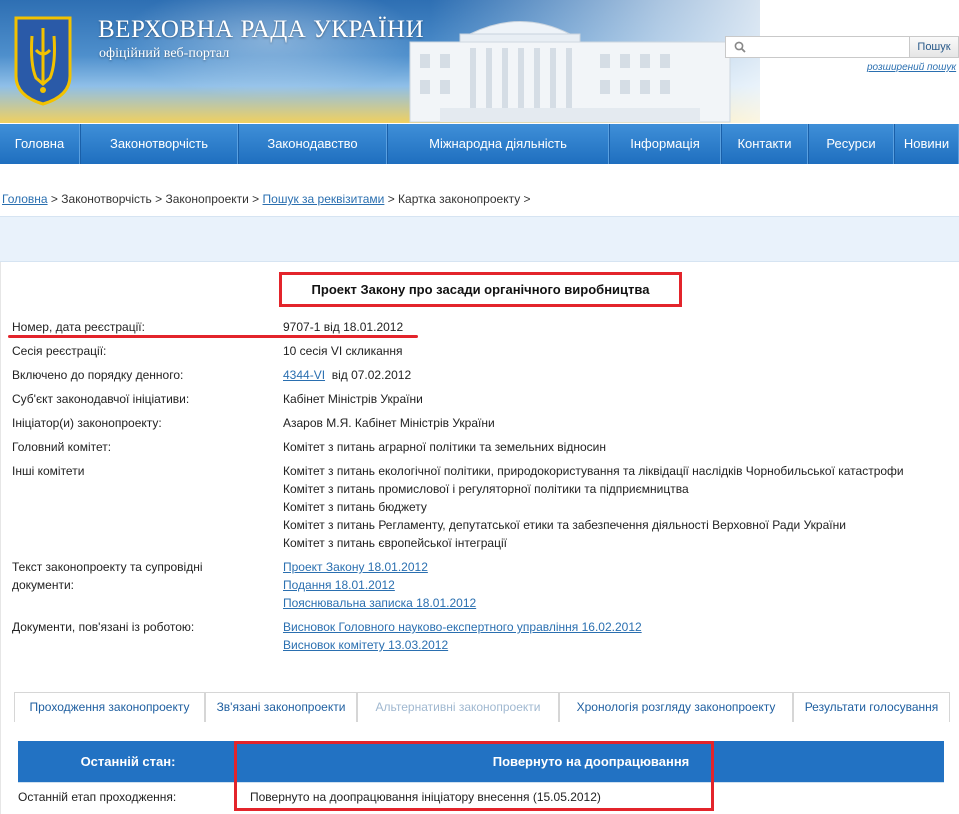  Describe the element at coordinates (676, 707) in the screenshot. I see `tab-chronology: Хронологія розгляду законопроекту` at that location.